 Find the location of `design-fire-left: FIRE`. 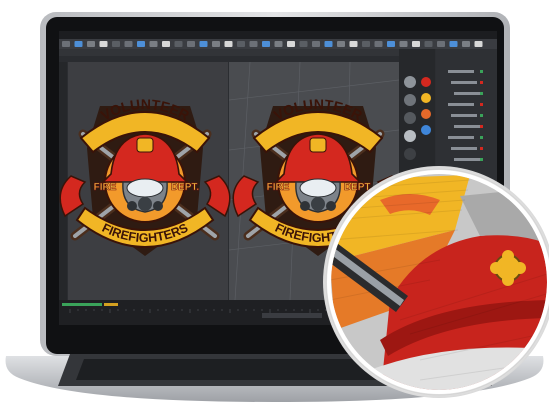

design-fire-left: FIRE is located at coordinates (105, 187).